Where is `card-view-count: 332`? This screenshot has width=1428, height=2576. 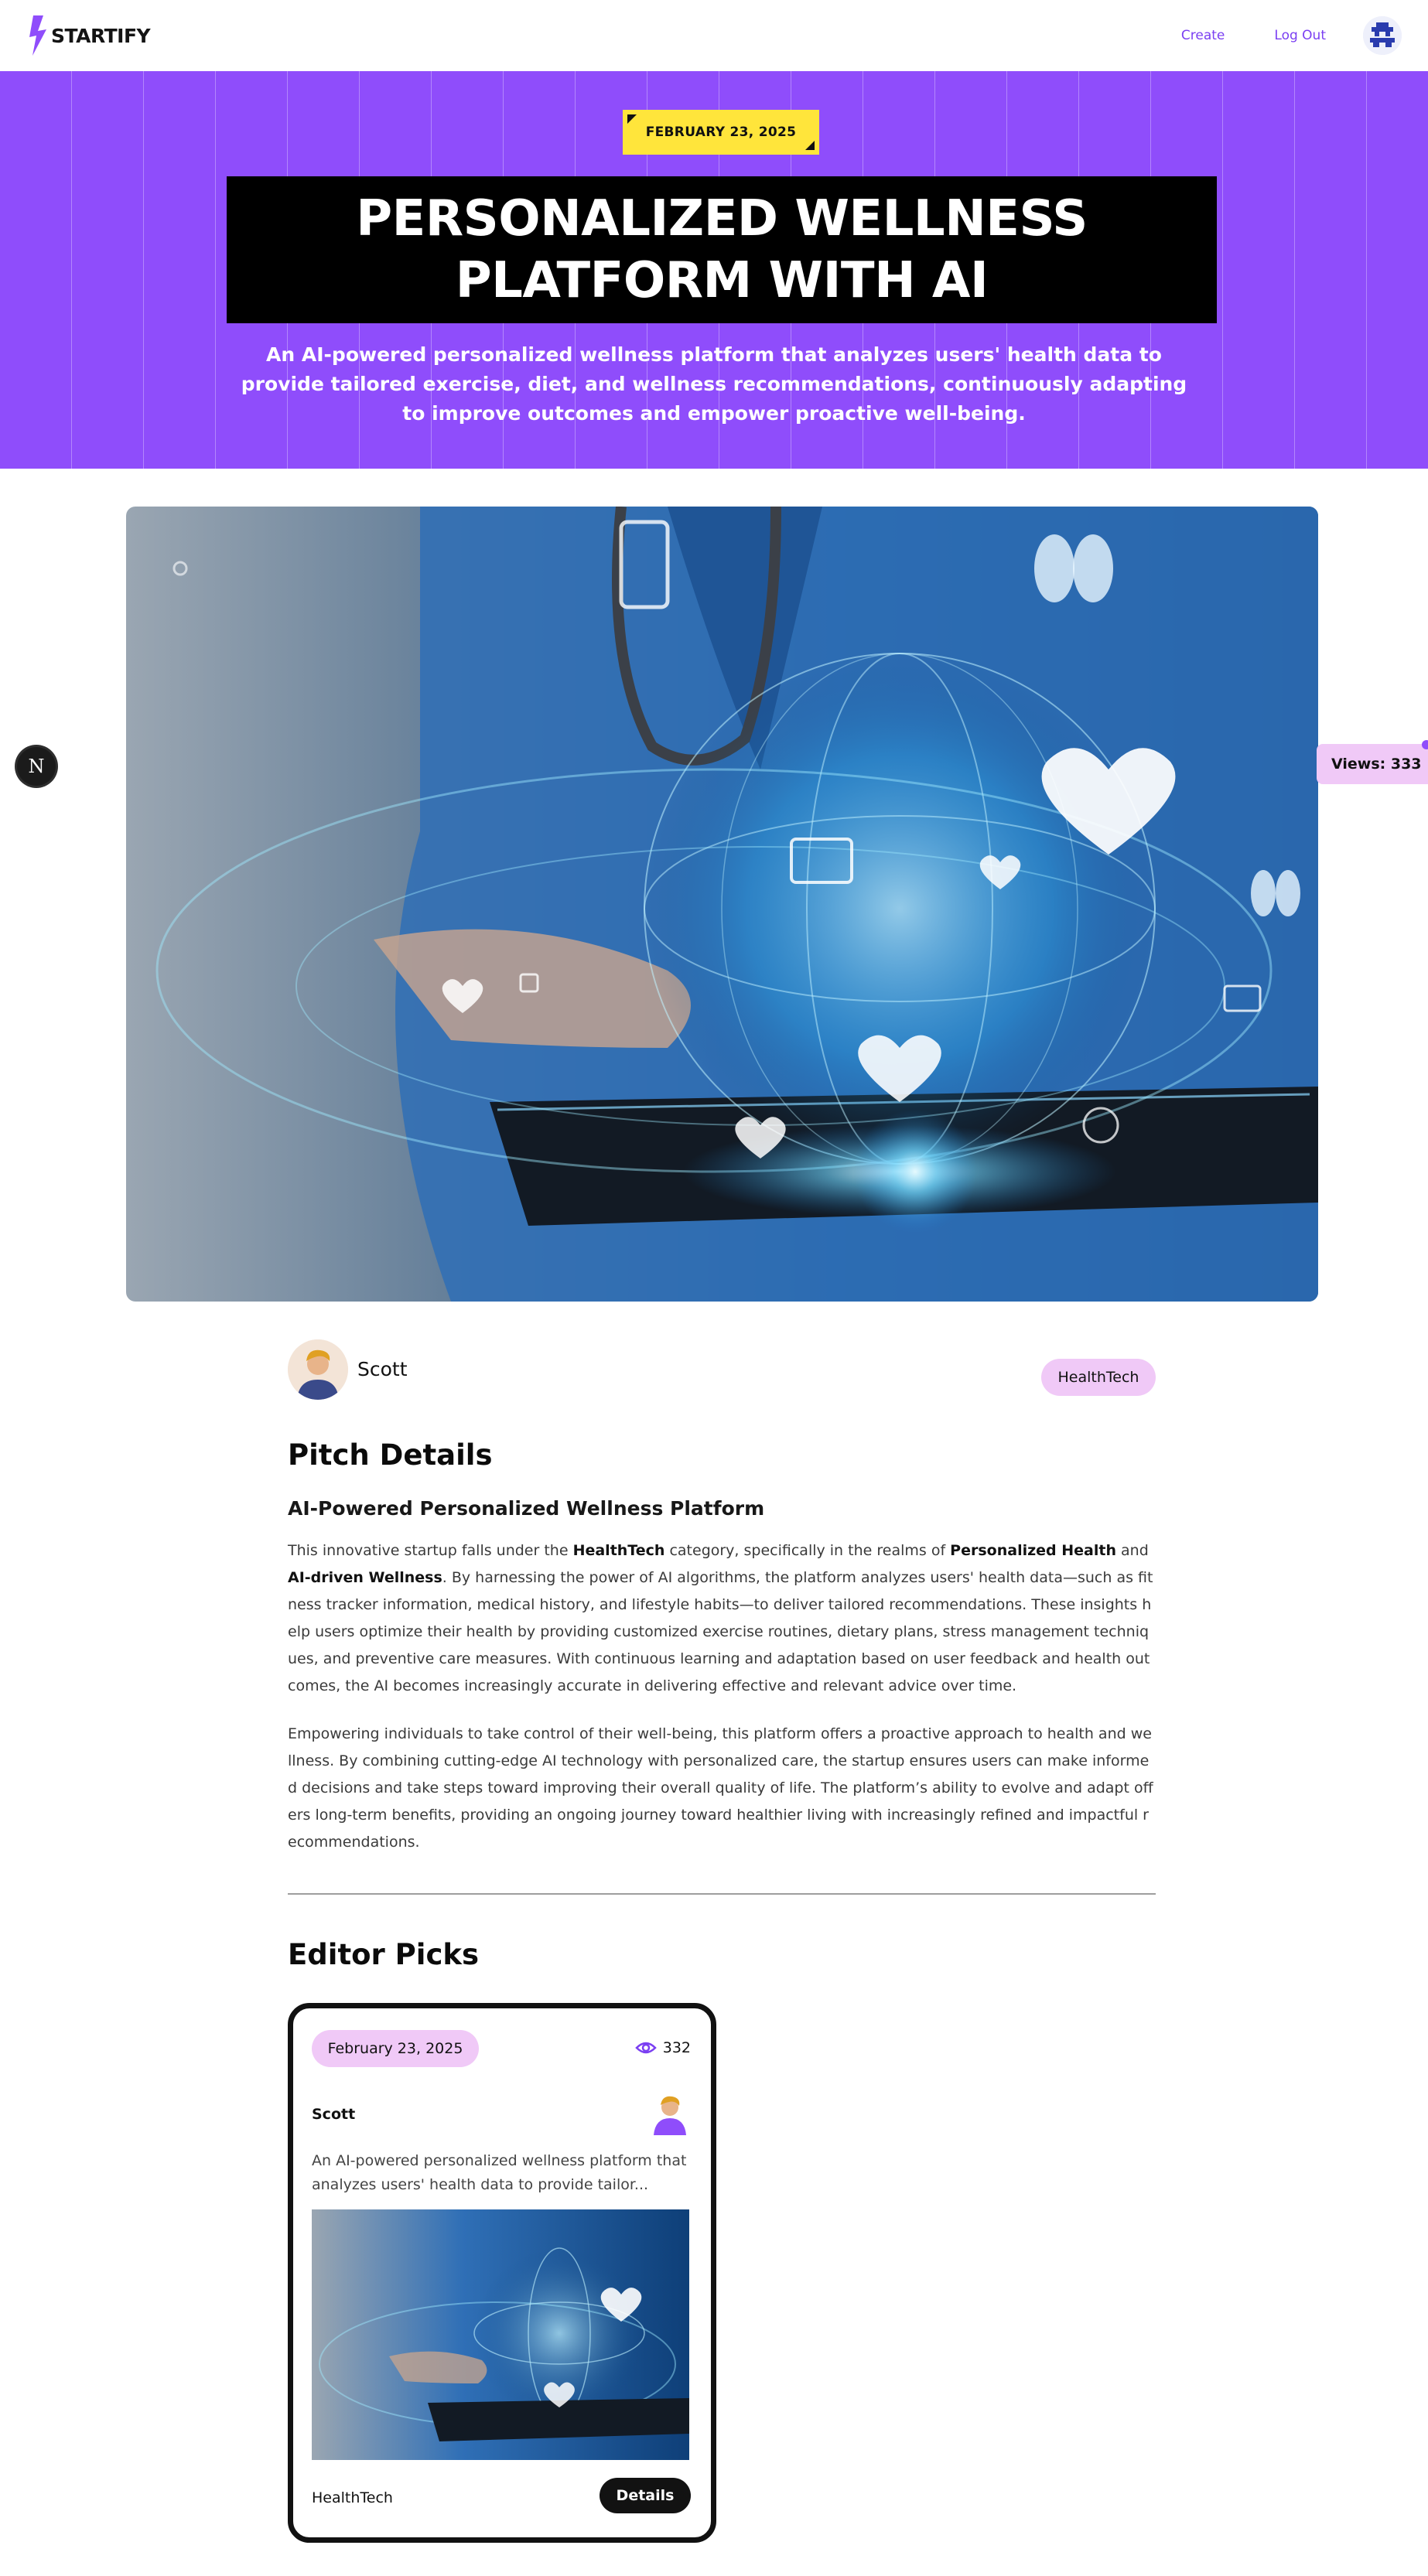 card-view-count: 332 is located at coordinates (676, 2047).